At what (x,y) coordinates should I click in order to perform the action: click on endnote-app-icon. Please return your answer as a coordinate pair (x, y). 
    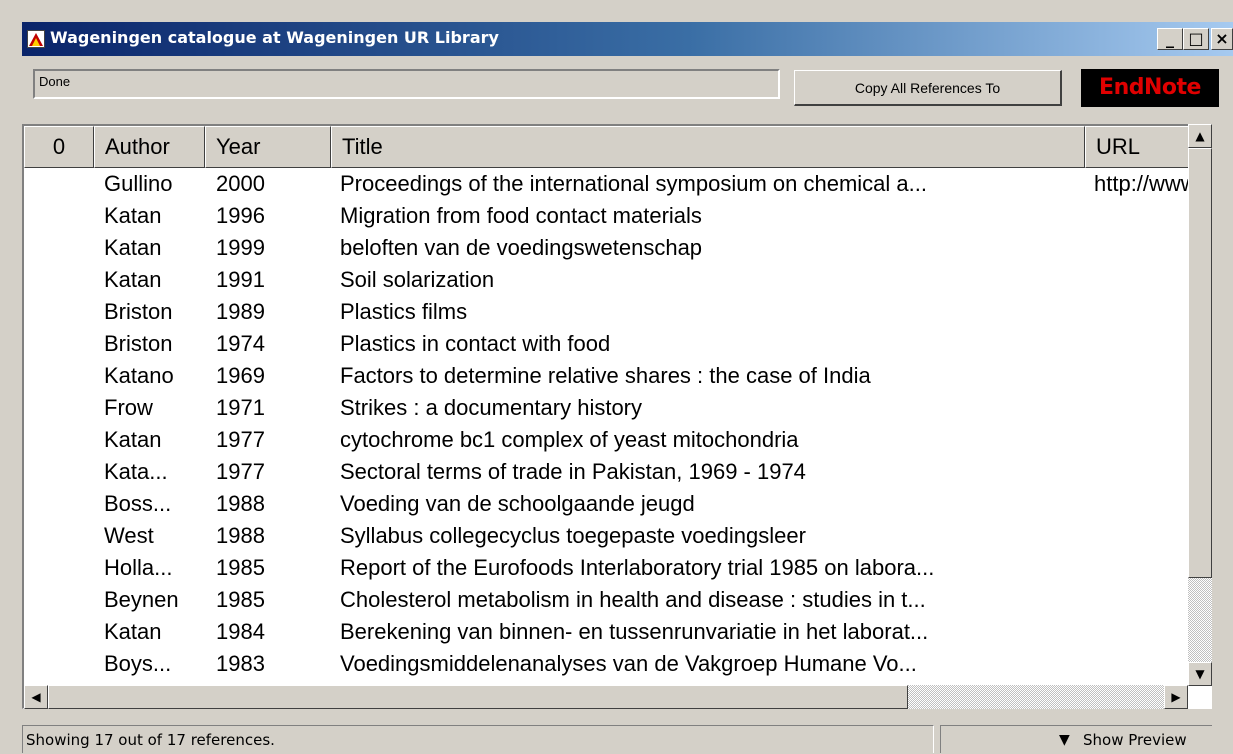
    Looking at the image, I should click on (36, 39).